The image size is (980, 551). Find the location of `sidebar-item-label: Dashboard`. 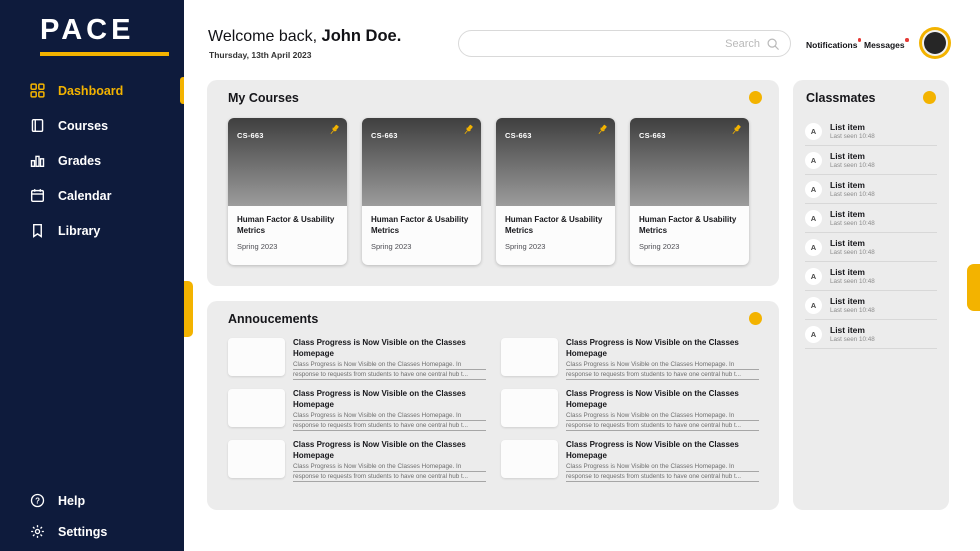

sidebar-item-label: Dashboard is located at coordinates (91, 90).